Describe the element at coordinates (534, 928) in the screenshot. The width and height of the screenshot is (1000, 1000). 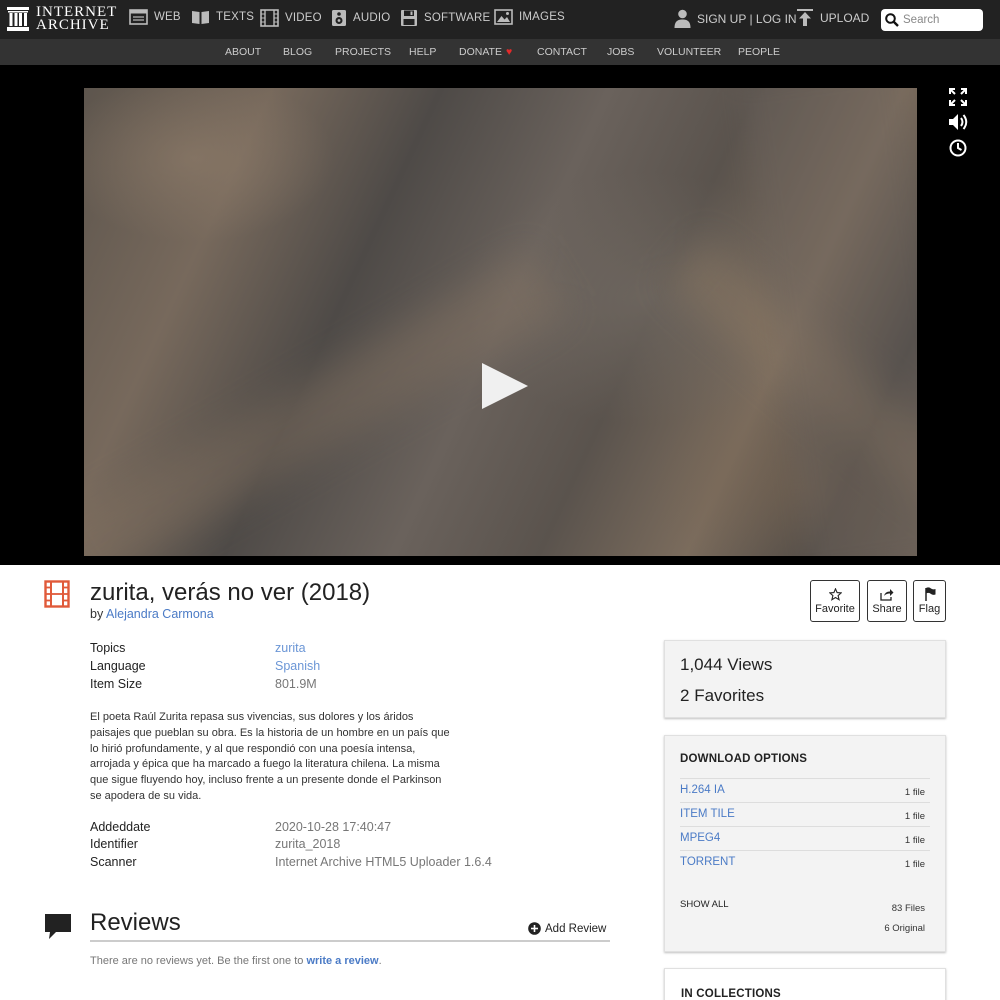
I see `plus-circle-icon` at that location.